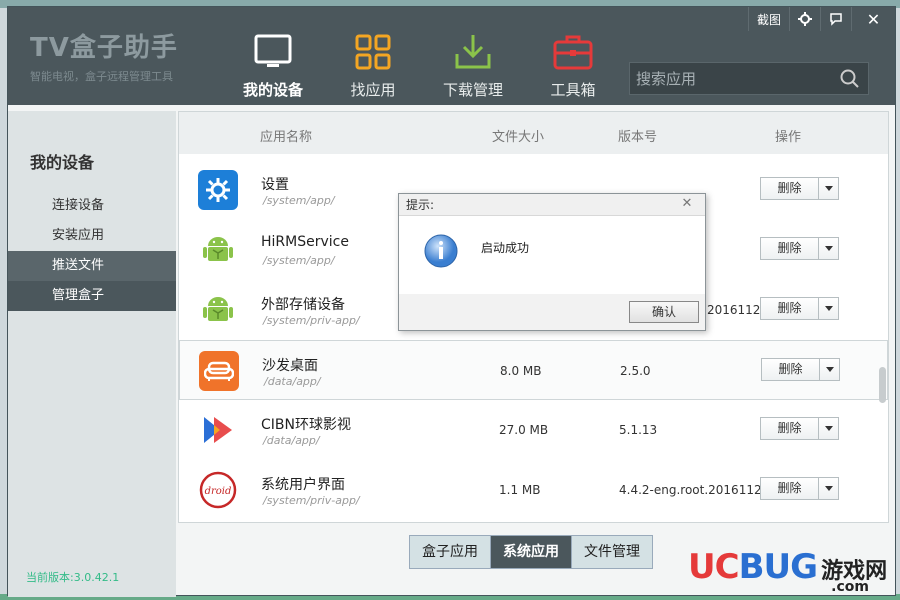  Describe the element at coordinates (573, 52) in the screenshot. I see `toolbox-icon` at that location.